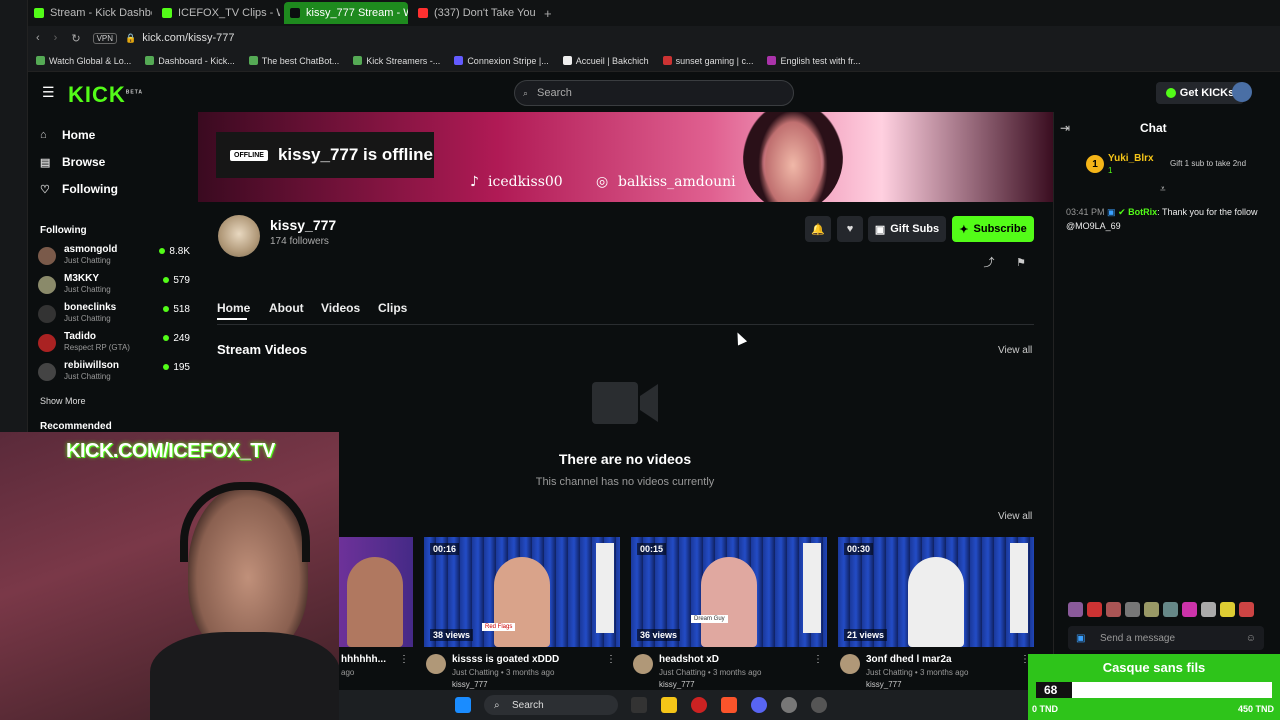 The width and height of the screenshot is (1280, 720). I want to click on tab-about: About, so click(286, 308).